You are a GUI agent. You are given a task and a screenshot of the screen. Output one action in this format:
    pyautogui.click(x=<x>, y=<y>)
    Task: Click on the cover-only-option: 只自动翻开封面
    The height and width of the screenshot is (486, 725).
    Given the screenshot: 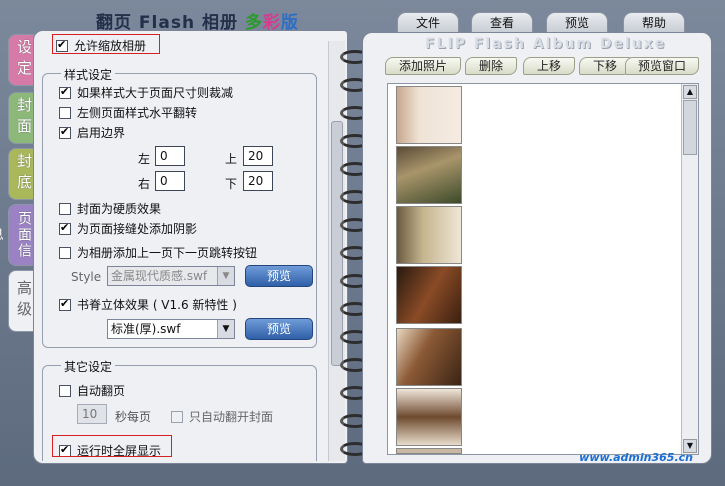 What is the action you would take?
    pyautogui.click(x=222, y=416)
    